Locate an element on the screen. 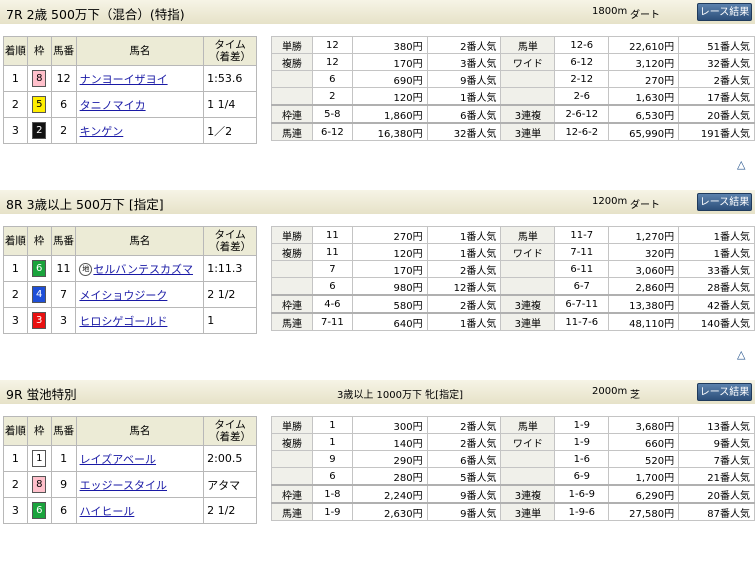 This screenshot has width=755, height=570. result-header-cell: 枠 is located at coordinates (39, 241).